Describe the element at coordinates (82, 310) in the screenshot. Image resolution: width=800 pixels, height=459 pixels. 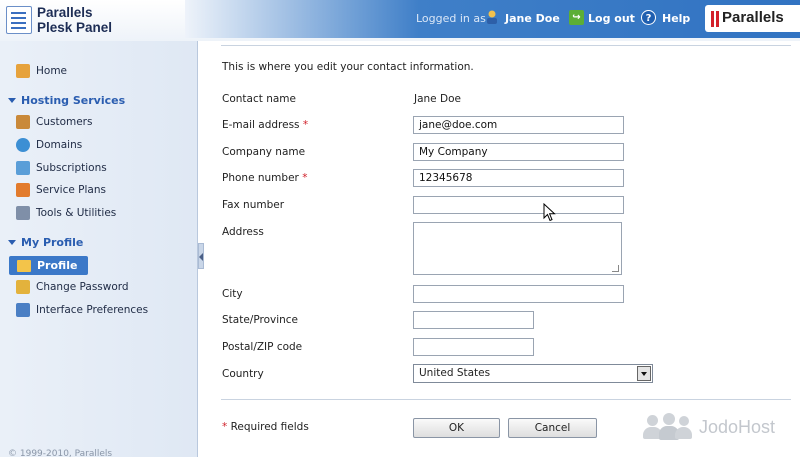
I see `sidebar-item-interface-preferences: Interface Preferences` at that location.